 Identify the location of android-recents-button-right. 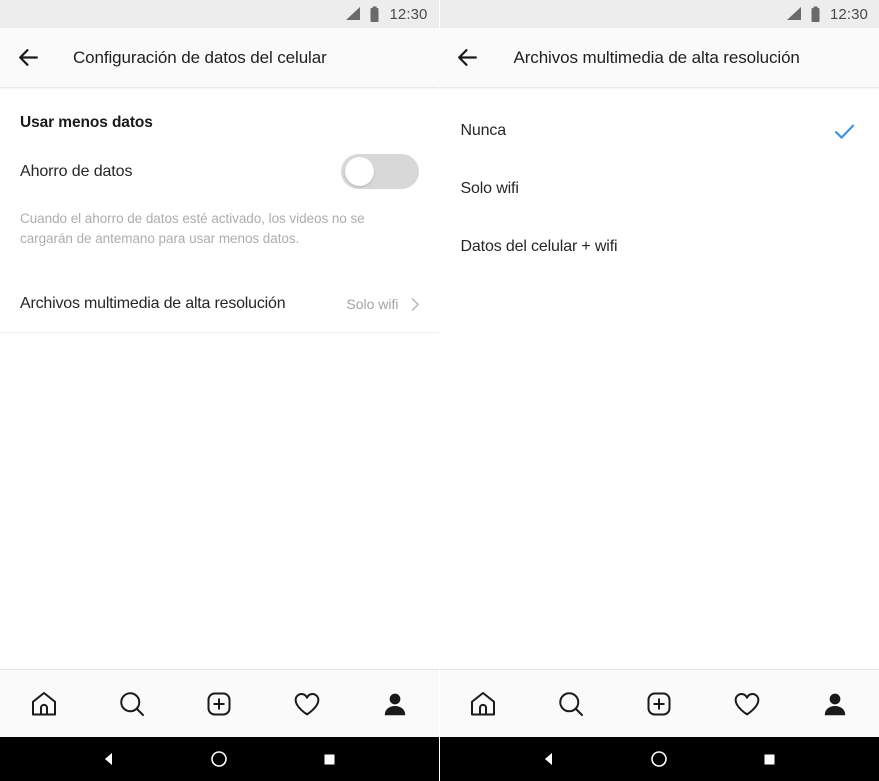
(770, 759).